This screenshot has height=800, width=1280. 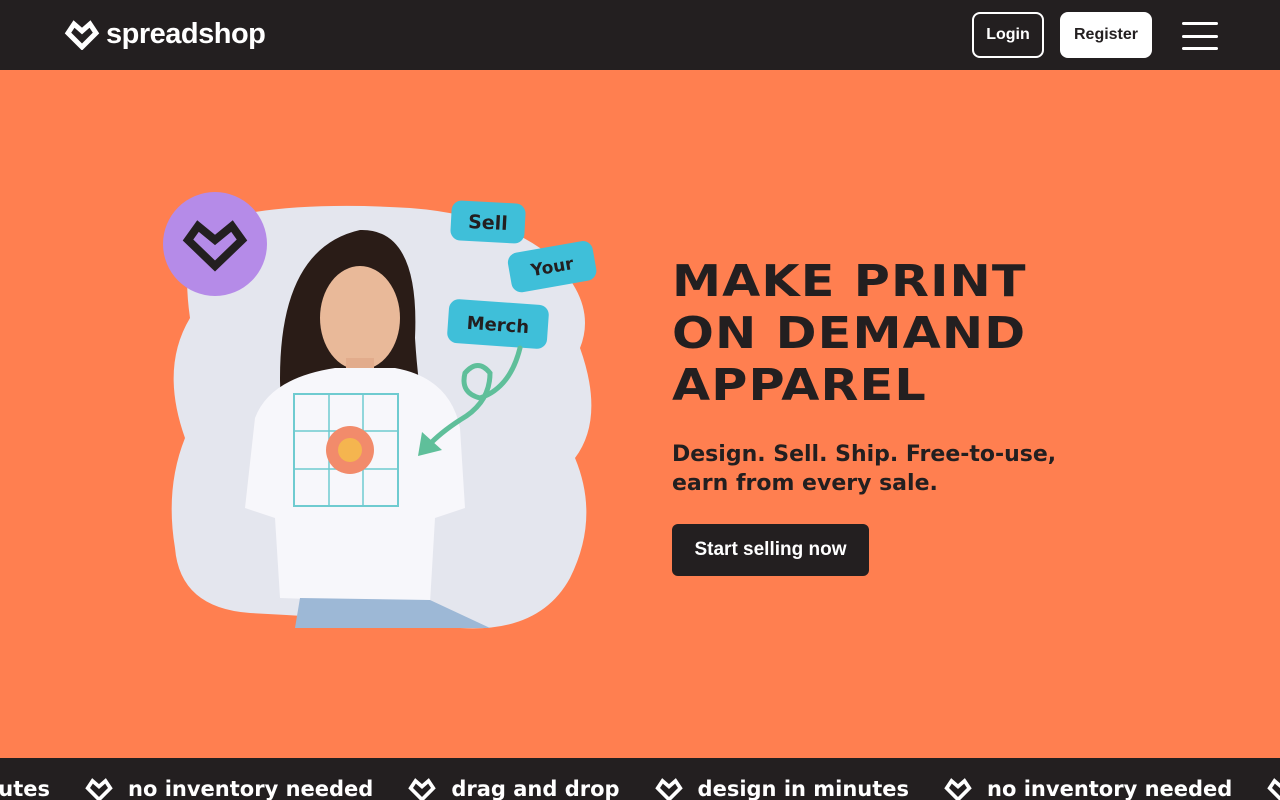 What do you see at coordinates (803, 788) in the screenshot?
I see `ticker-text: design in minutes` at bounding box center [803, 788].